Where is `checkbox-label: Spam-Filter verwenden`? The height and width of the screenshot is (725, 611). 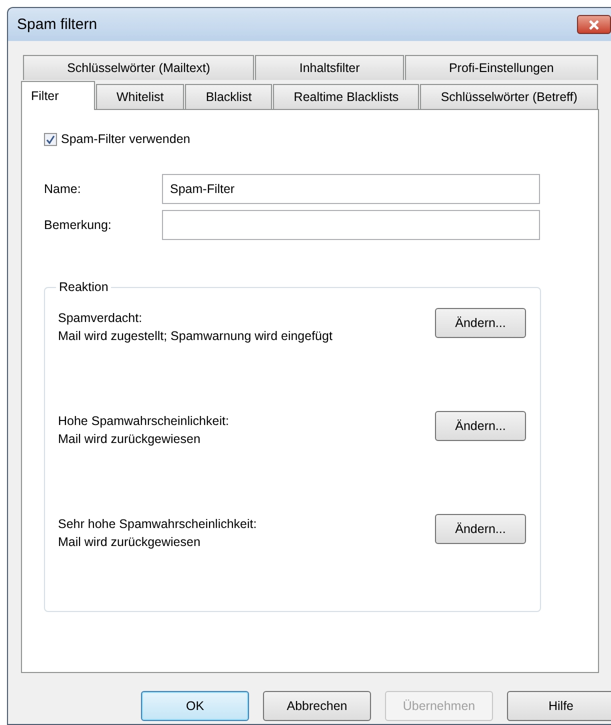 checkbox-label: Spam-Filter verwenden is located at coordinates (125, 139).